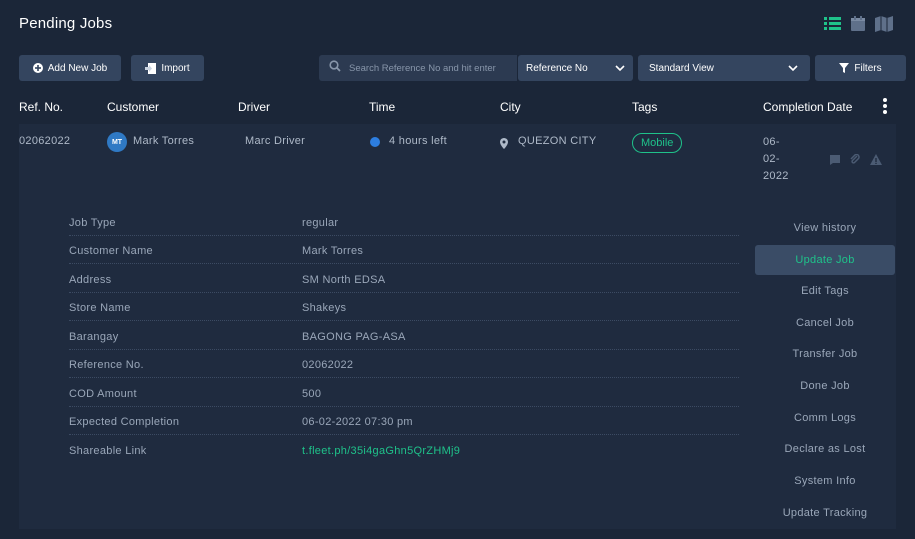 This screenshot has height=539, width=915. What do you see at coordinates (37, 68) in the screenshot?
I see `plus-circle-icon` at bounding box center [37, 68].